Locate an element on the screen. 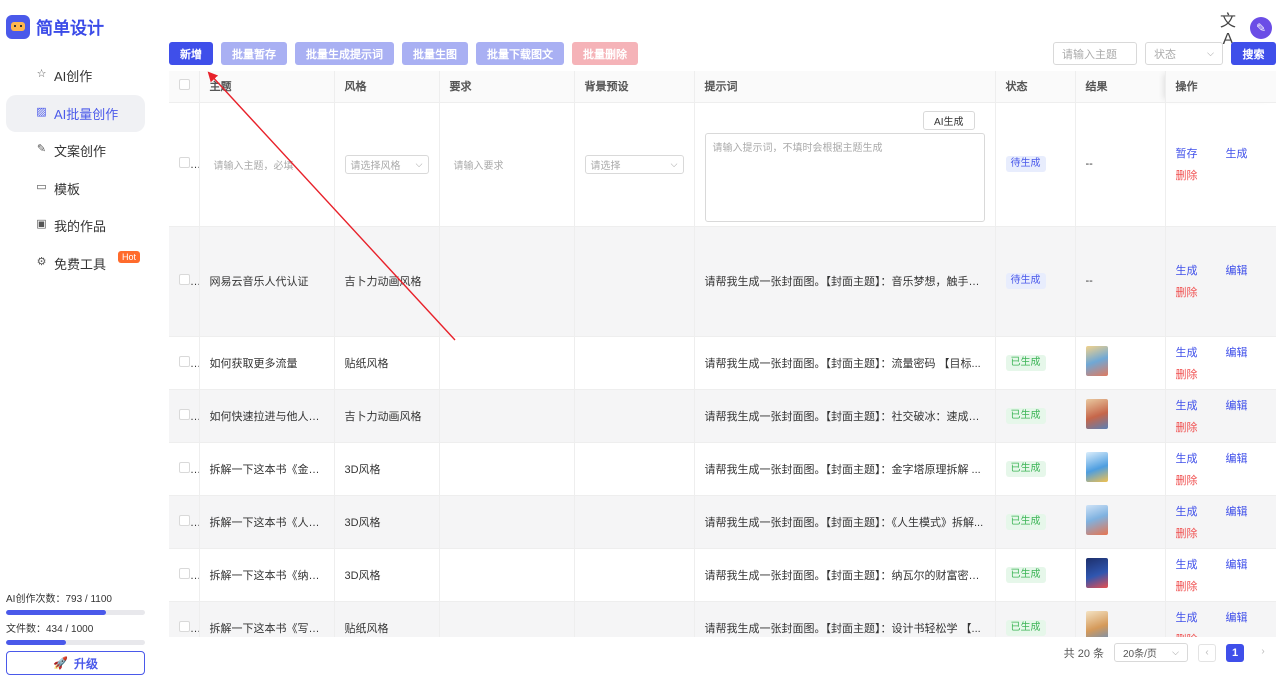  gear-icon: ⚙ is located at coordinates (41, 261).